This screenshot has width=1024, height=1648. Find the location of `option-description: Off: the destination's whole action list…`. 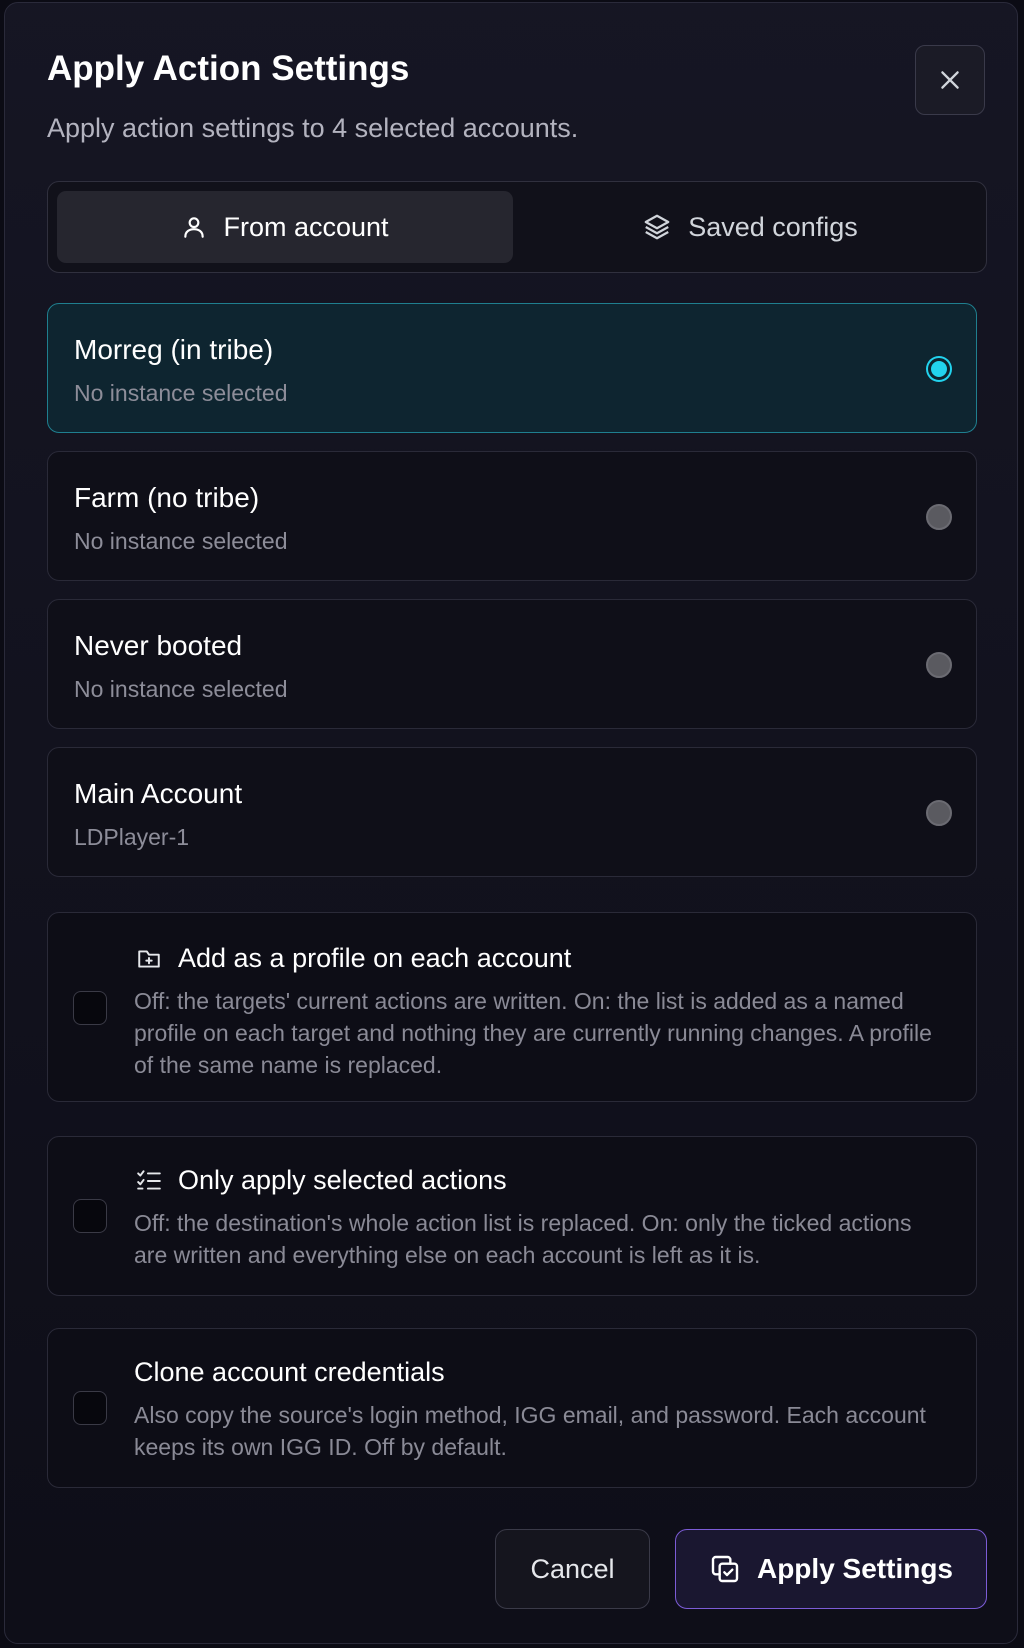

option-description: Off: the destination's whole action list… is located at coordinates (523, 1239).